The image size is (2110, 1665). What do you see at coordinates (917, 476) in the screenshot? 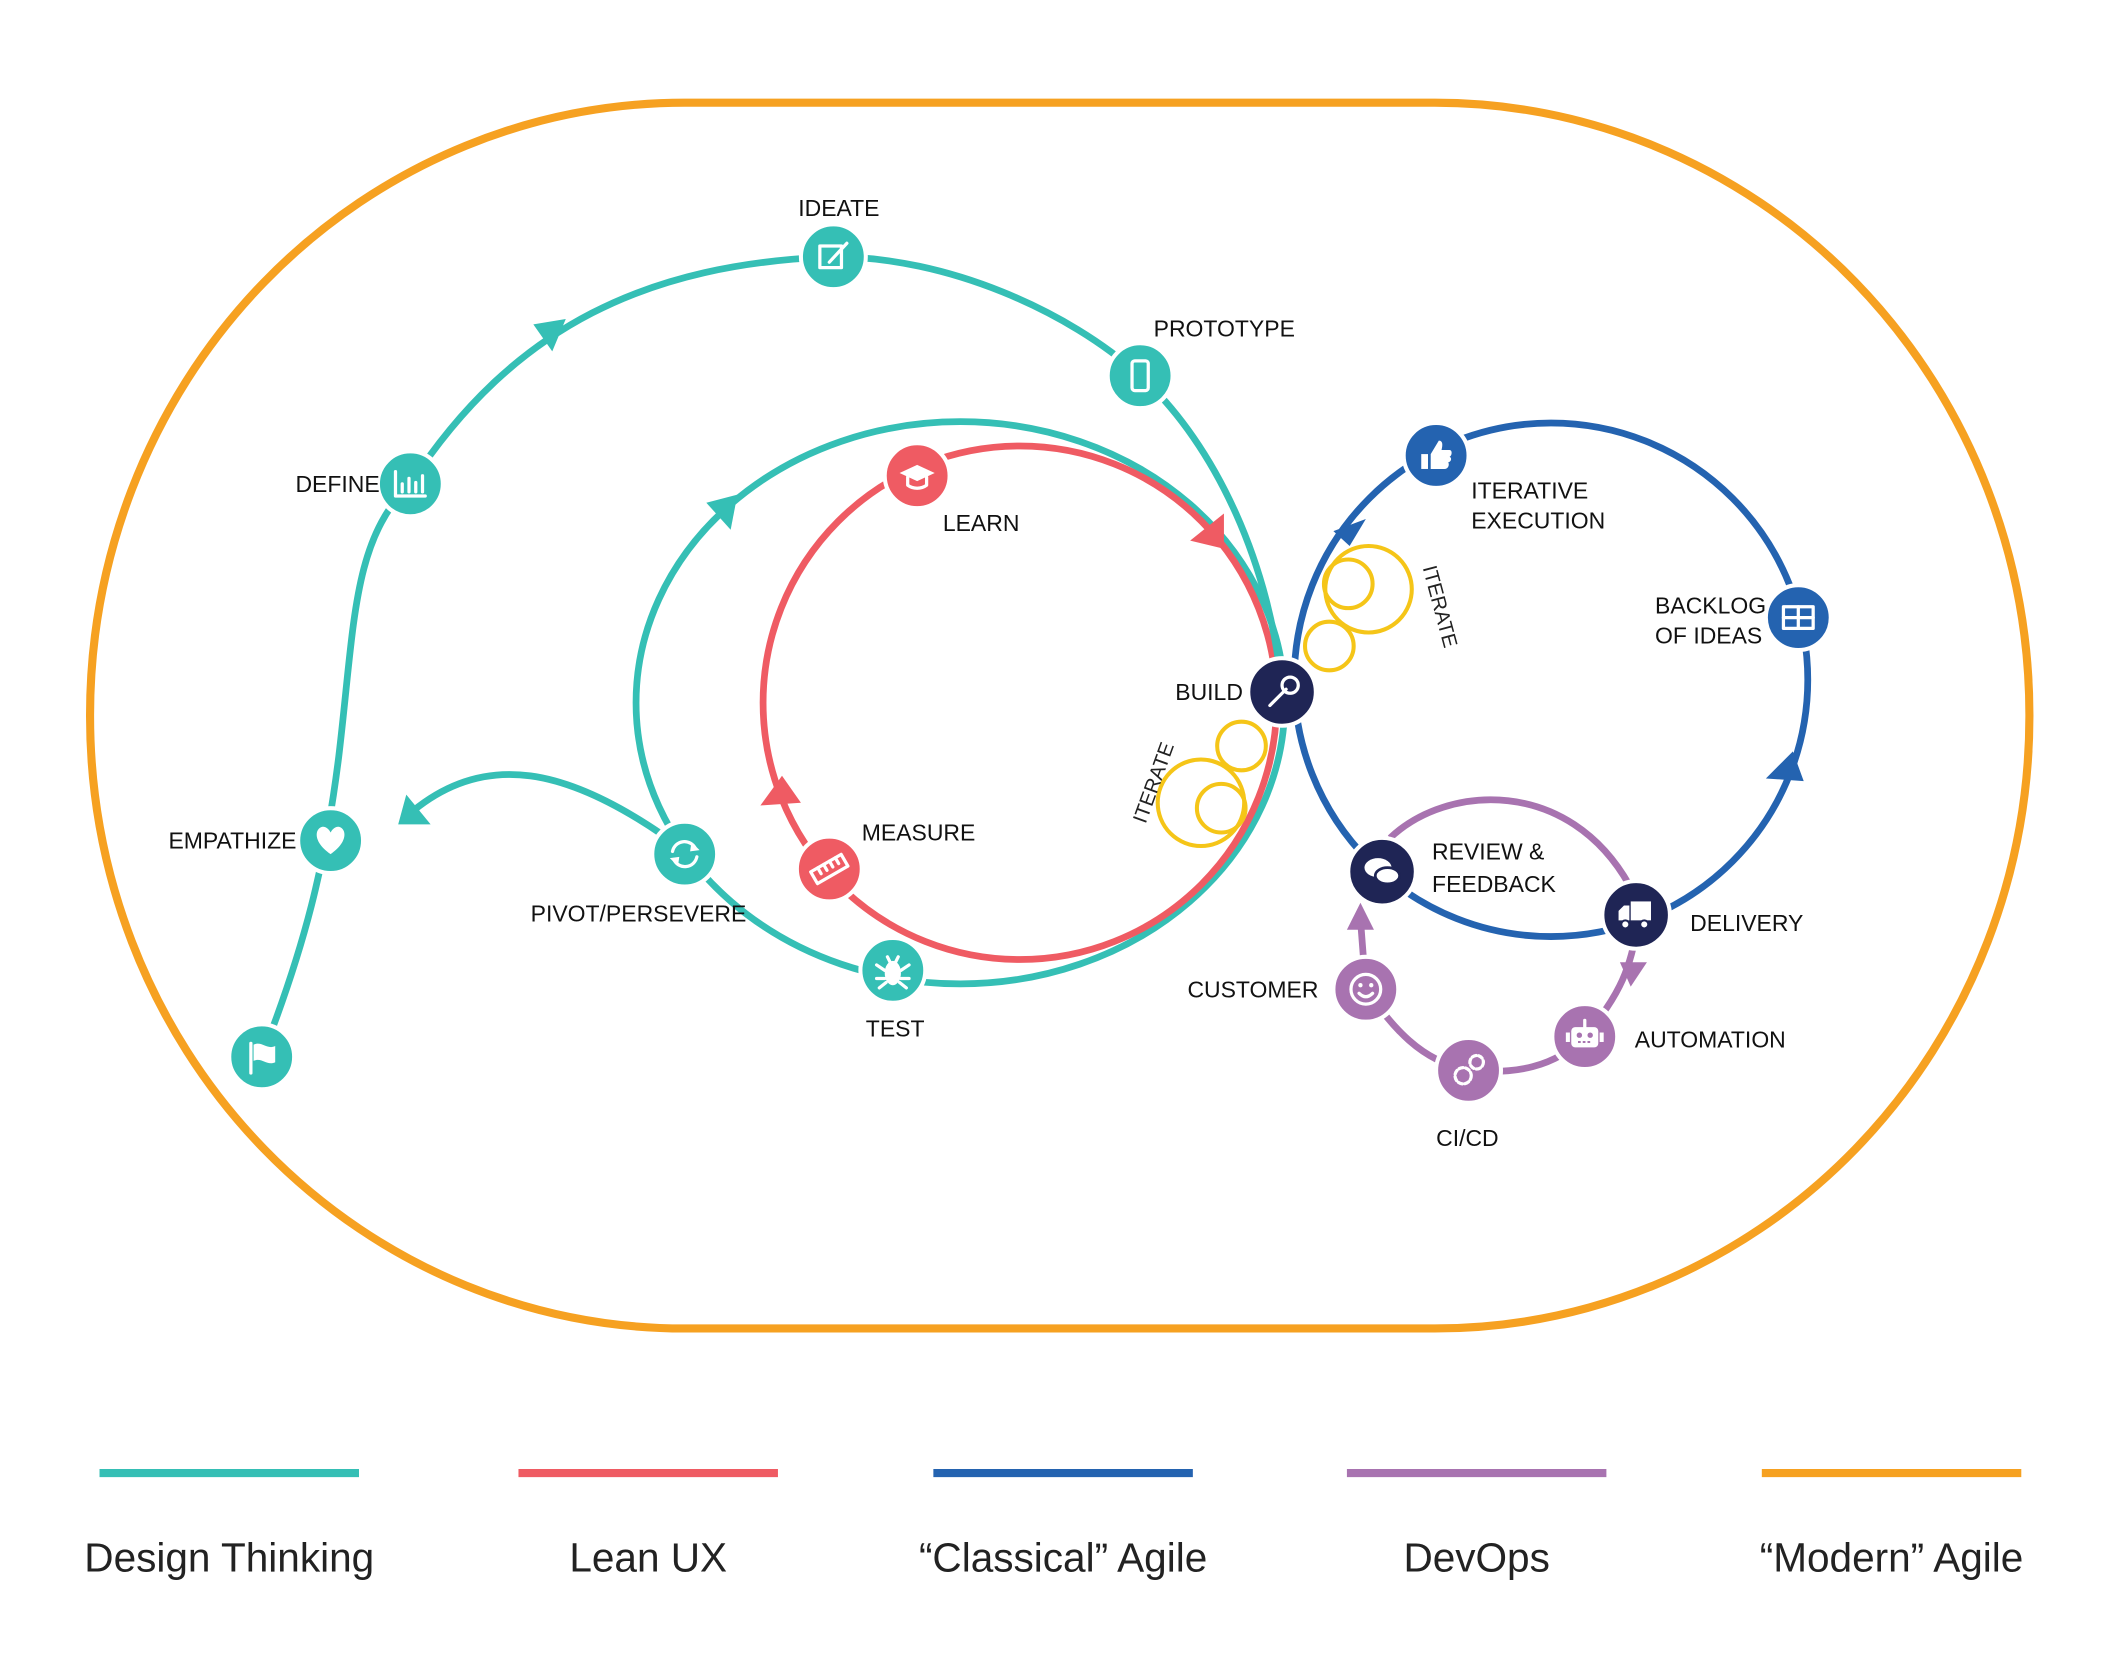
I see `node-learn` at bounding box center [917, 476].